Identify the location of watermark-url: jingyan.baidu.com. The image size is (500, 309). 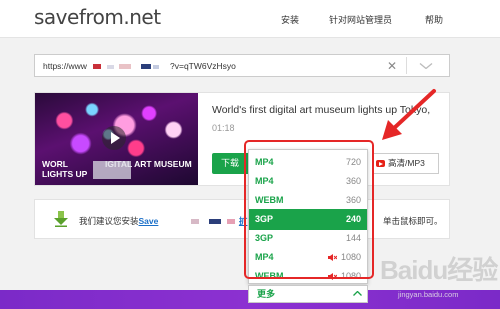
(428, 294).